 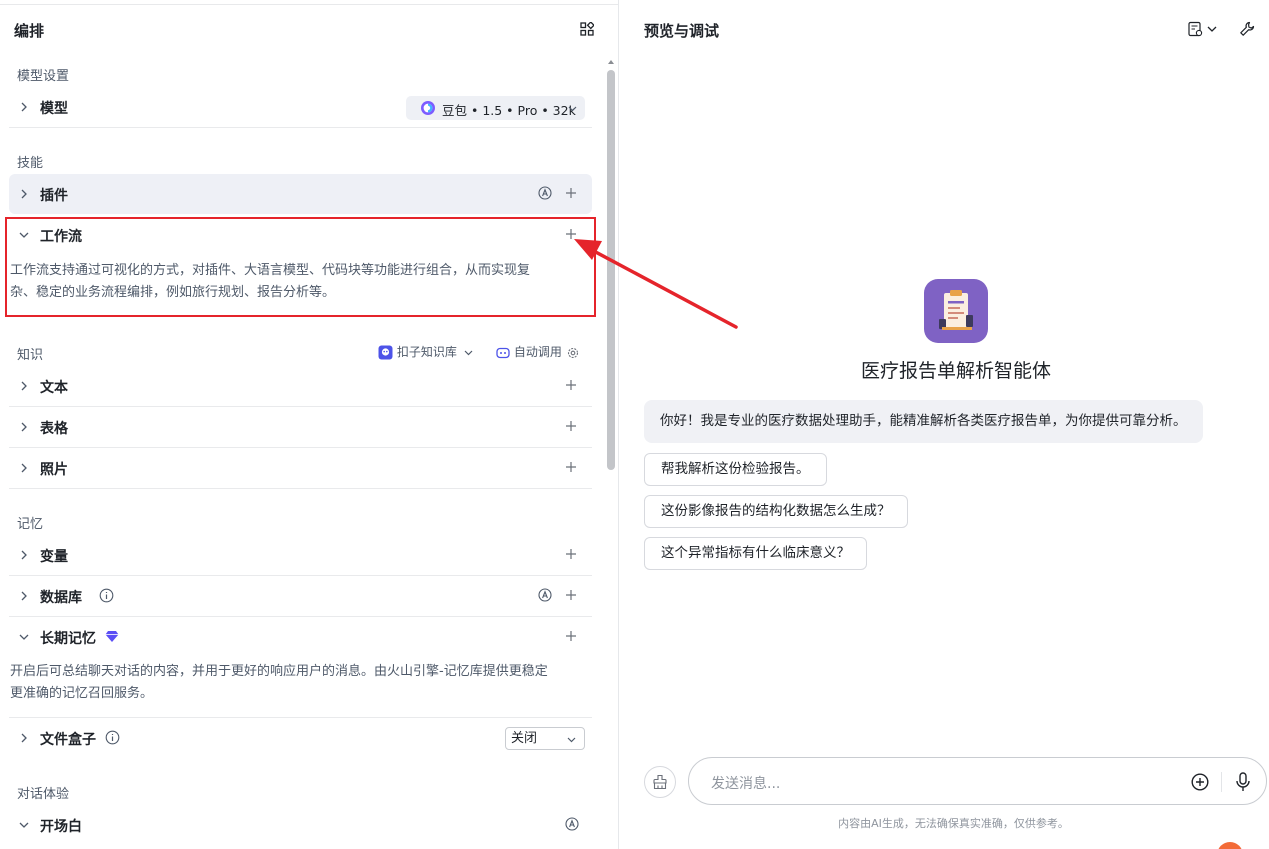 What do you see at coordinates (300, 825) in the screenshot?
I see `opening-remarks-row: 开场白` at bounding box center [300, 825].